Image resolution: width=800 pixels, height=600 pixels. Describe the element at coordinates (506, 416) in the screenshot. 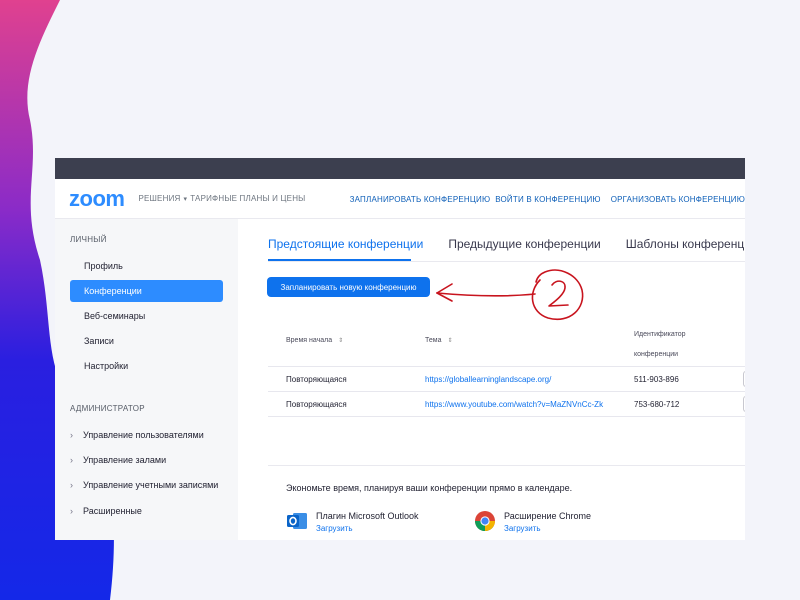

I see `table-divider` at that location.